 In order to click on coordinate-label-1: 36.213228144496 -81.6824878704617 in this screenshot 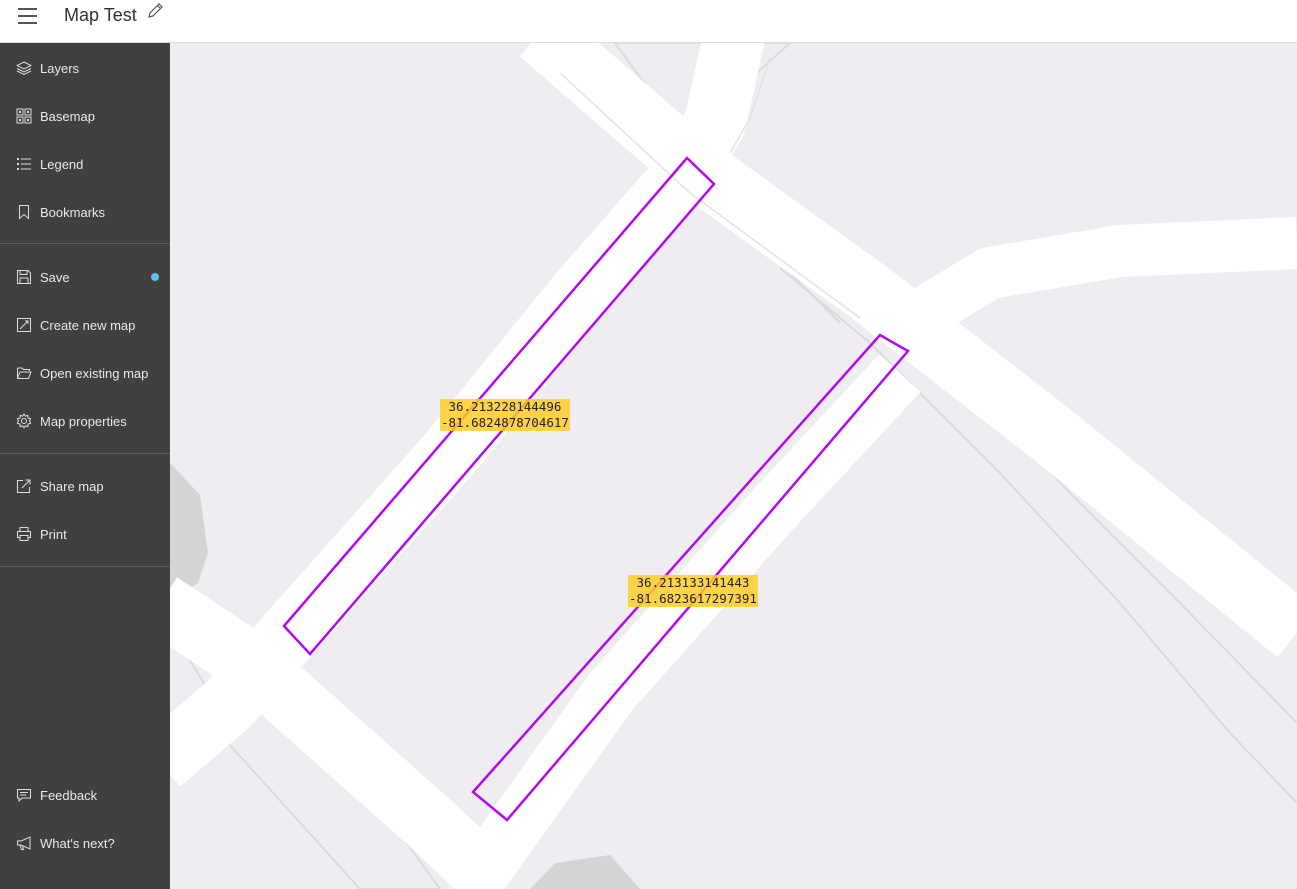, I will do `click(505, 415)`.